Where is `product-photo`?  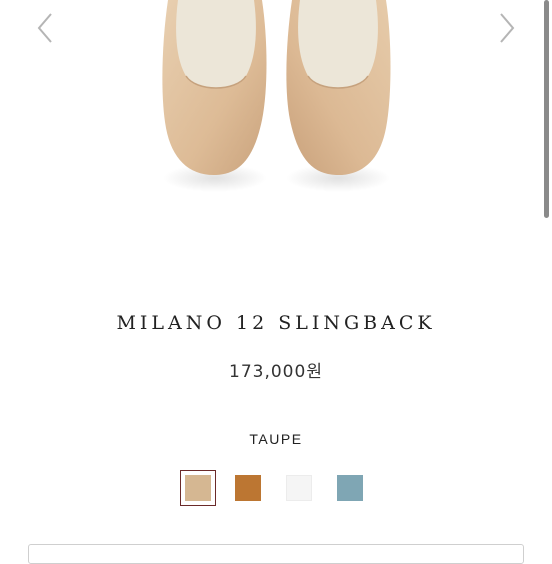
product-photo is located at coordinates (276, 96).